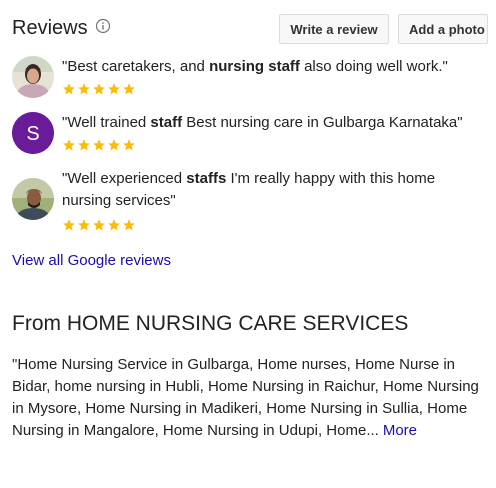 The width and height of the screenshot is (496, 488). I want to click on write-review-button: Write a review, so click(334, 29).